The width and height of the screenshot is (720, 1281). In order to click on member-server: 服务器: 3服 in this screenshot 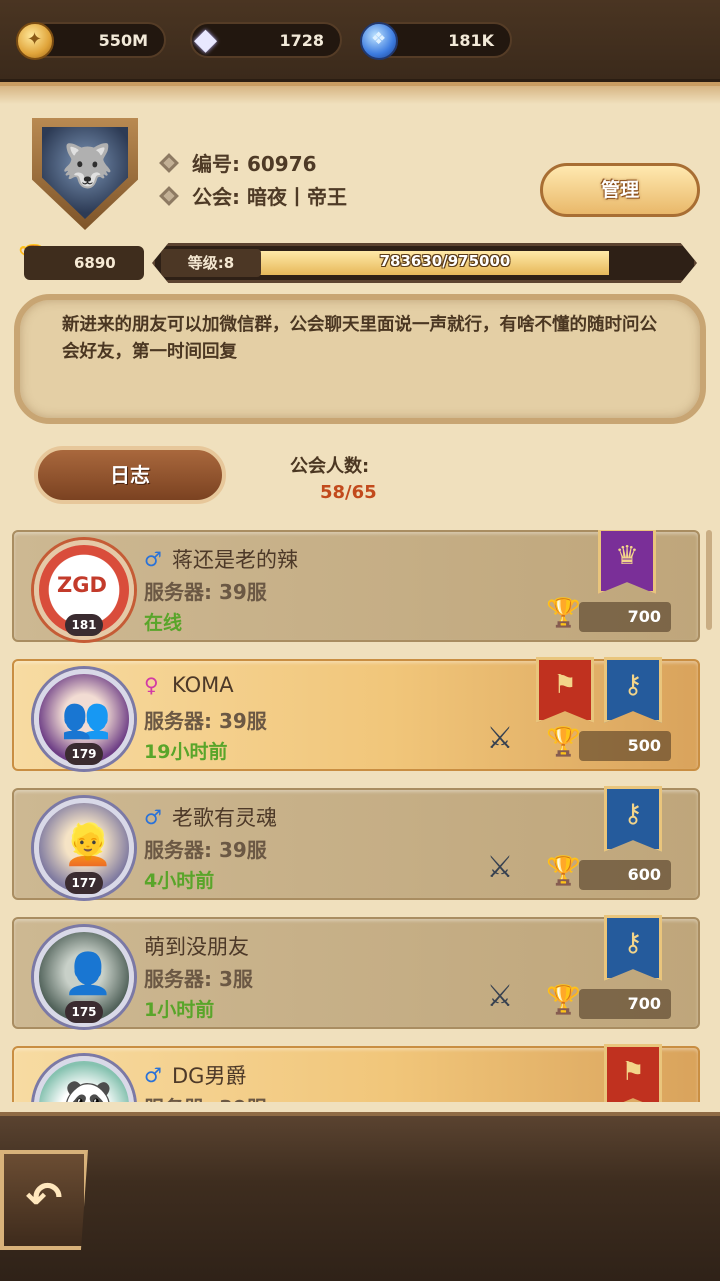, I will do `click(198, 979)`.